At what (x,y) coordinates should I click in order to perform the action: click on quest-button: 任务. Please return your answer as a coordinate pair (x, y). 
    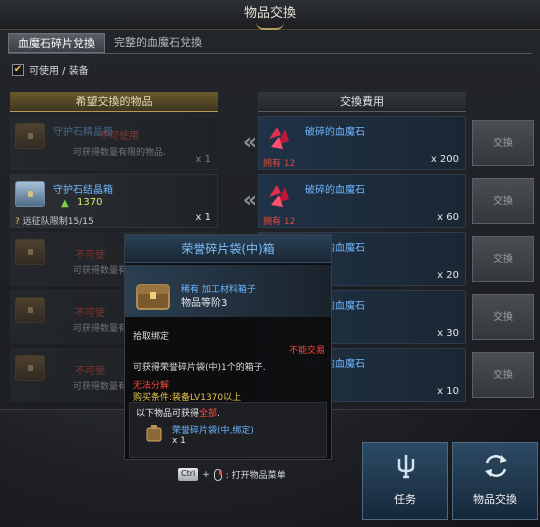
    Looking at the image, I should click on (405, 481).